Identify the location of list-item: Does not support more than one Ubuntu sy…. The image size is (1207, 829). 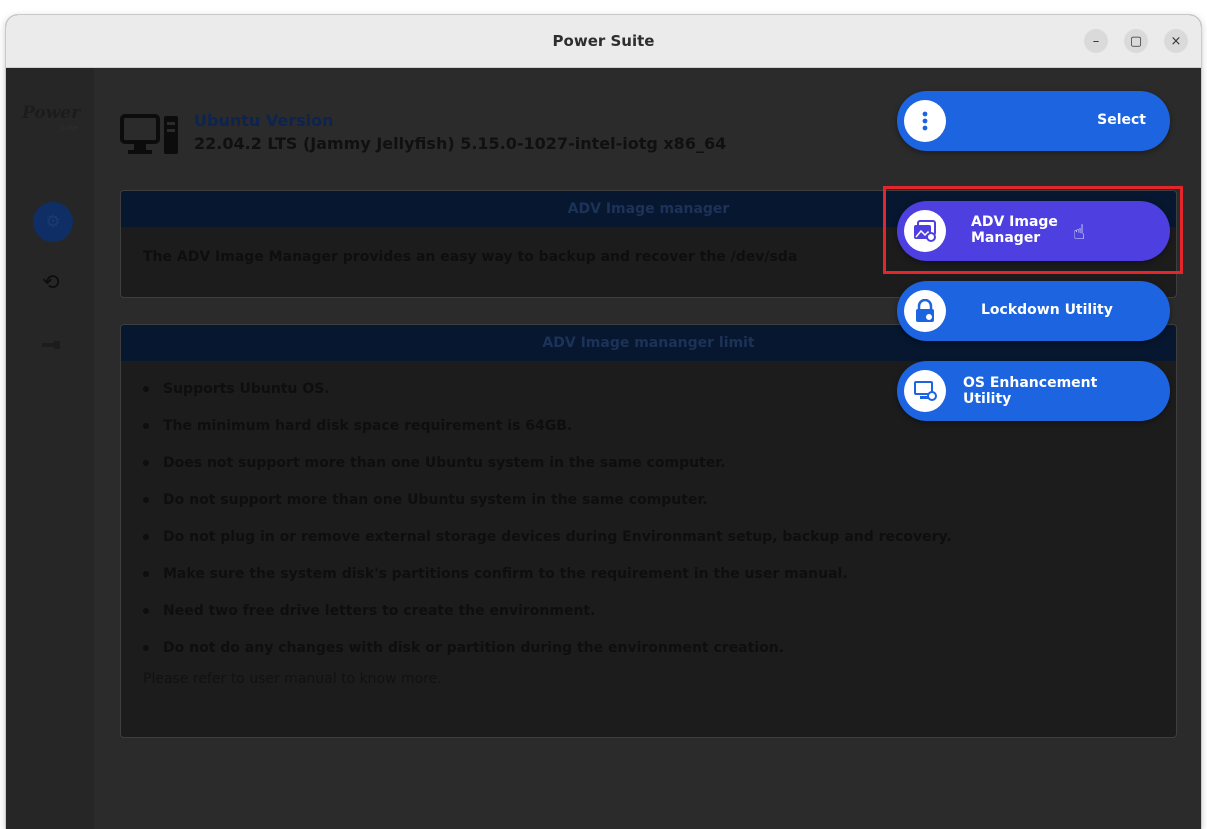
(659, 463).